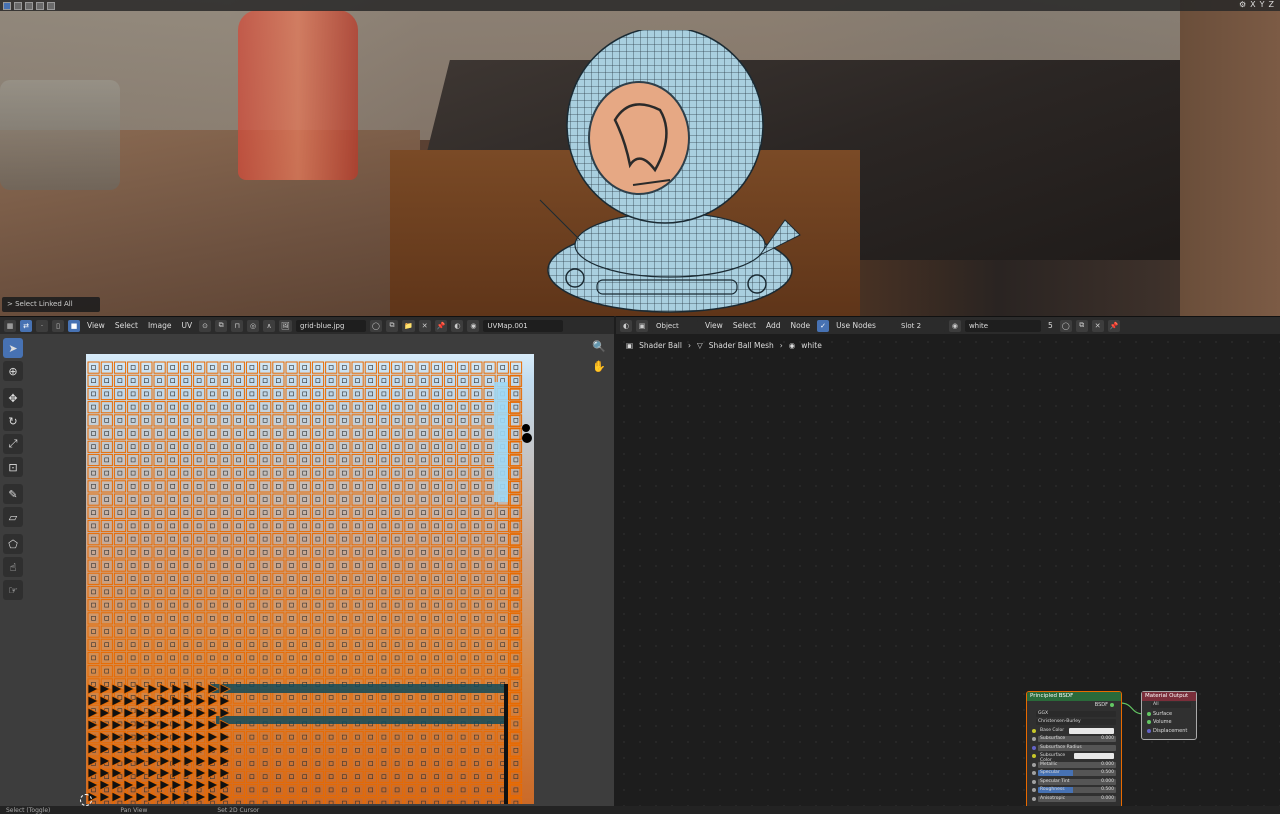 This screenshot has height=814, width=1280. I want to click on displacement-socket, so click(1149, 730).